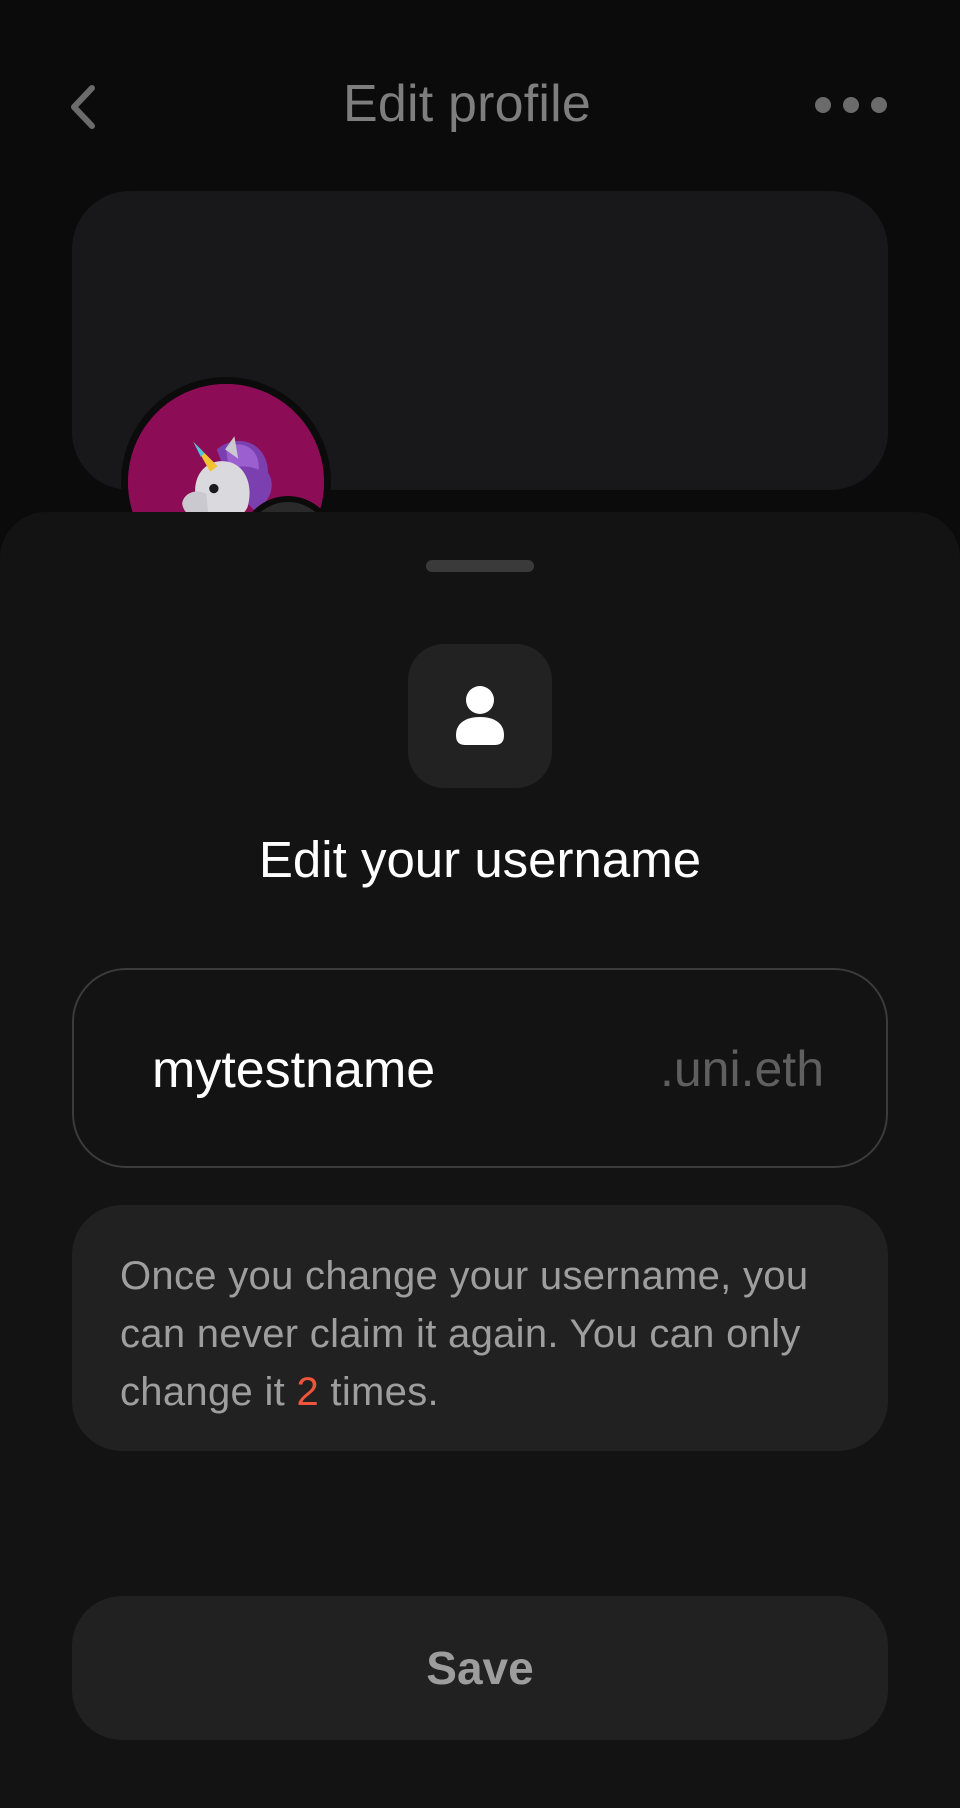  What do you see at coordinates (741, 1069) in the screenshot?
I see `username-suffix: .uni.eth` at bounding box center [741, 1069].